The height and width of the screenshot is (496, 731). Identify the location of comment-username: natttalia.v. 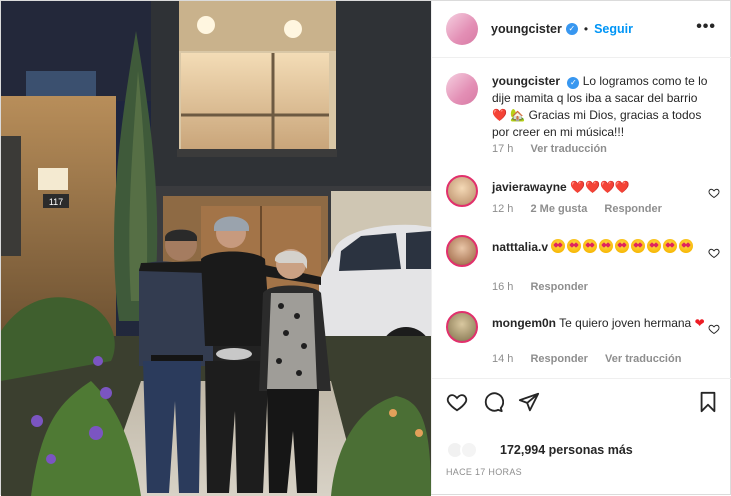
(520, 247).